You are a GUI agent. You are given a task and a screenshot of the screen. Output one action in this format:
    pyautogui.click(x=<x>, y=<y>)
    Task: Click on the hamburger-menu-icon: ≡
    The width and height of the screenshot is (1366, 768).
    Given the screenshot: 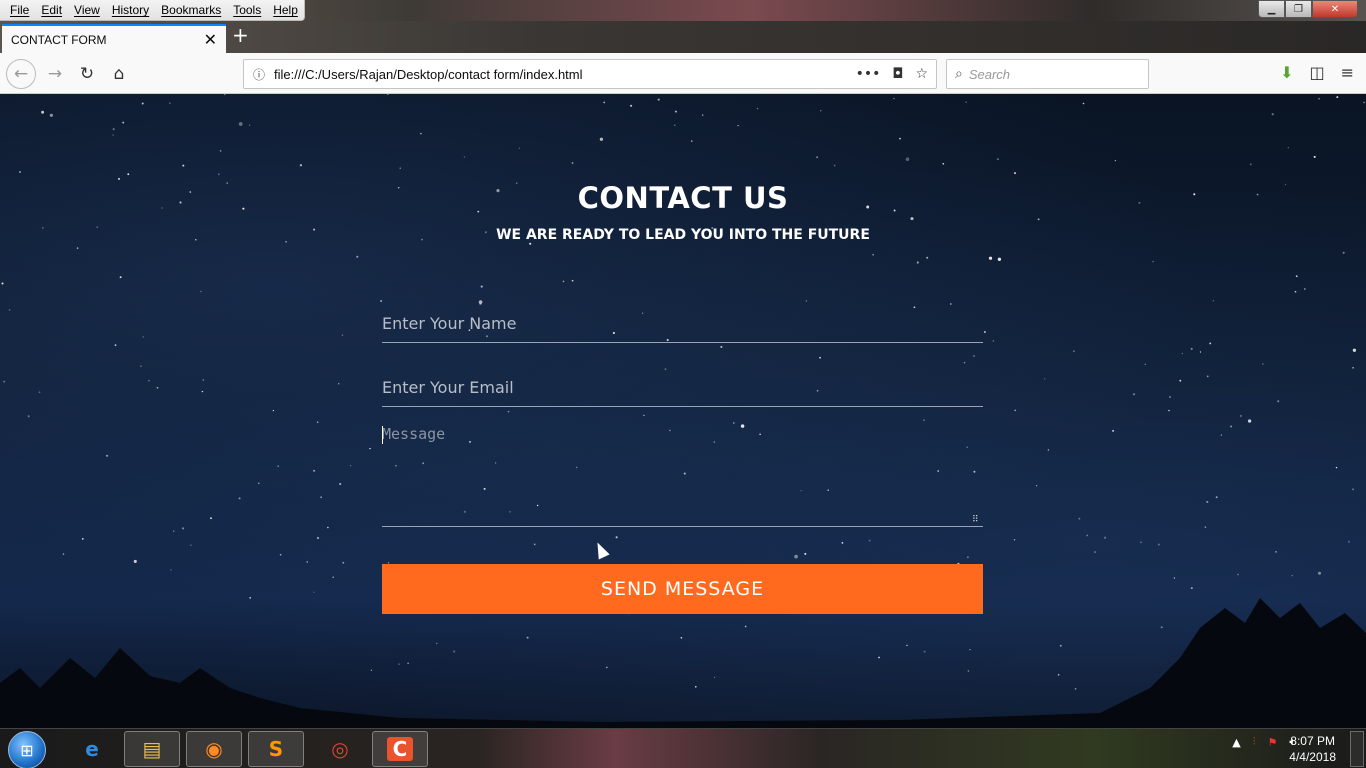 What is the action you would take?
    pyautogui.click(x=1347, y=72)
    